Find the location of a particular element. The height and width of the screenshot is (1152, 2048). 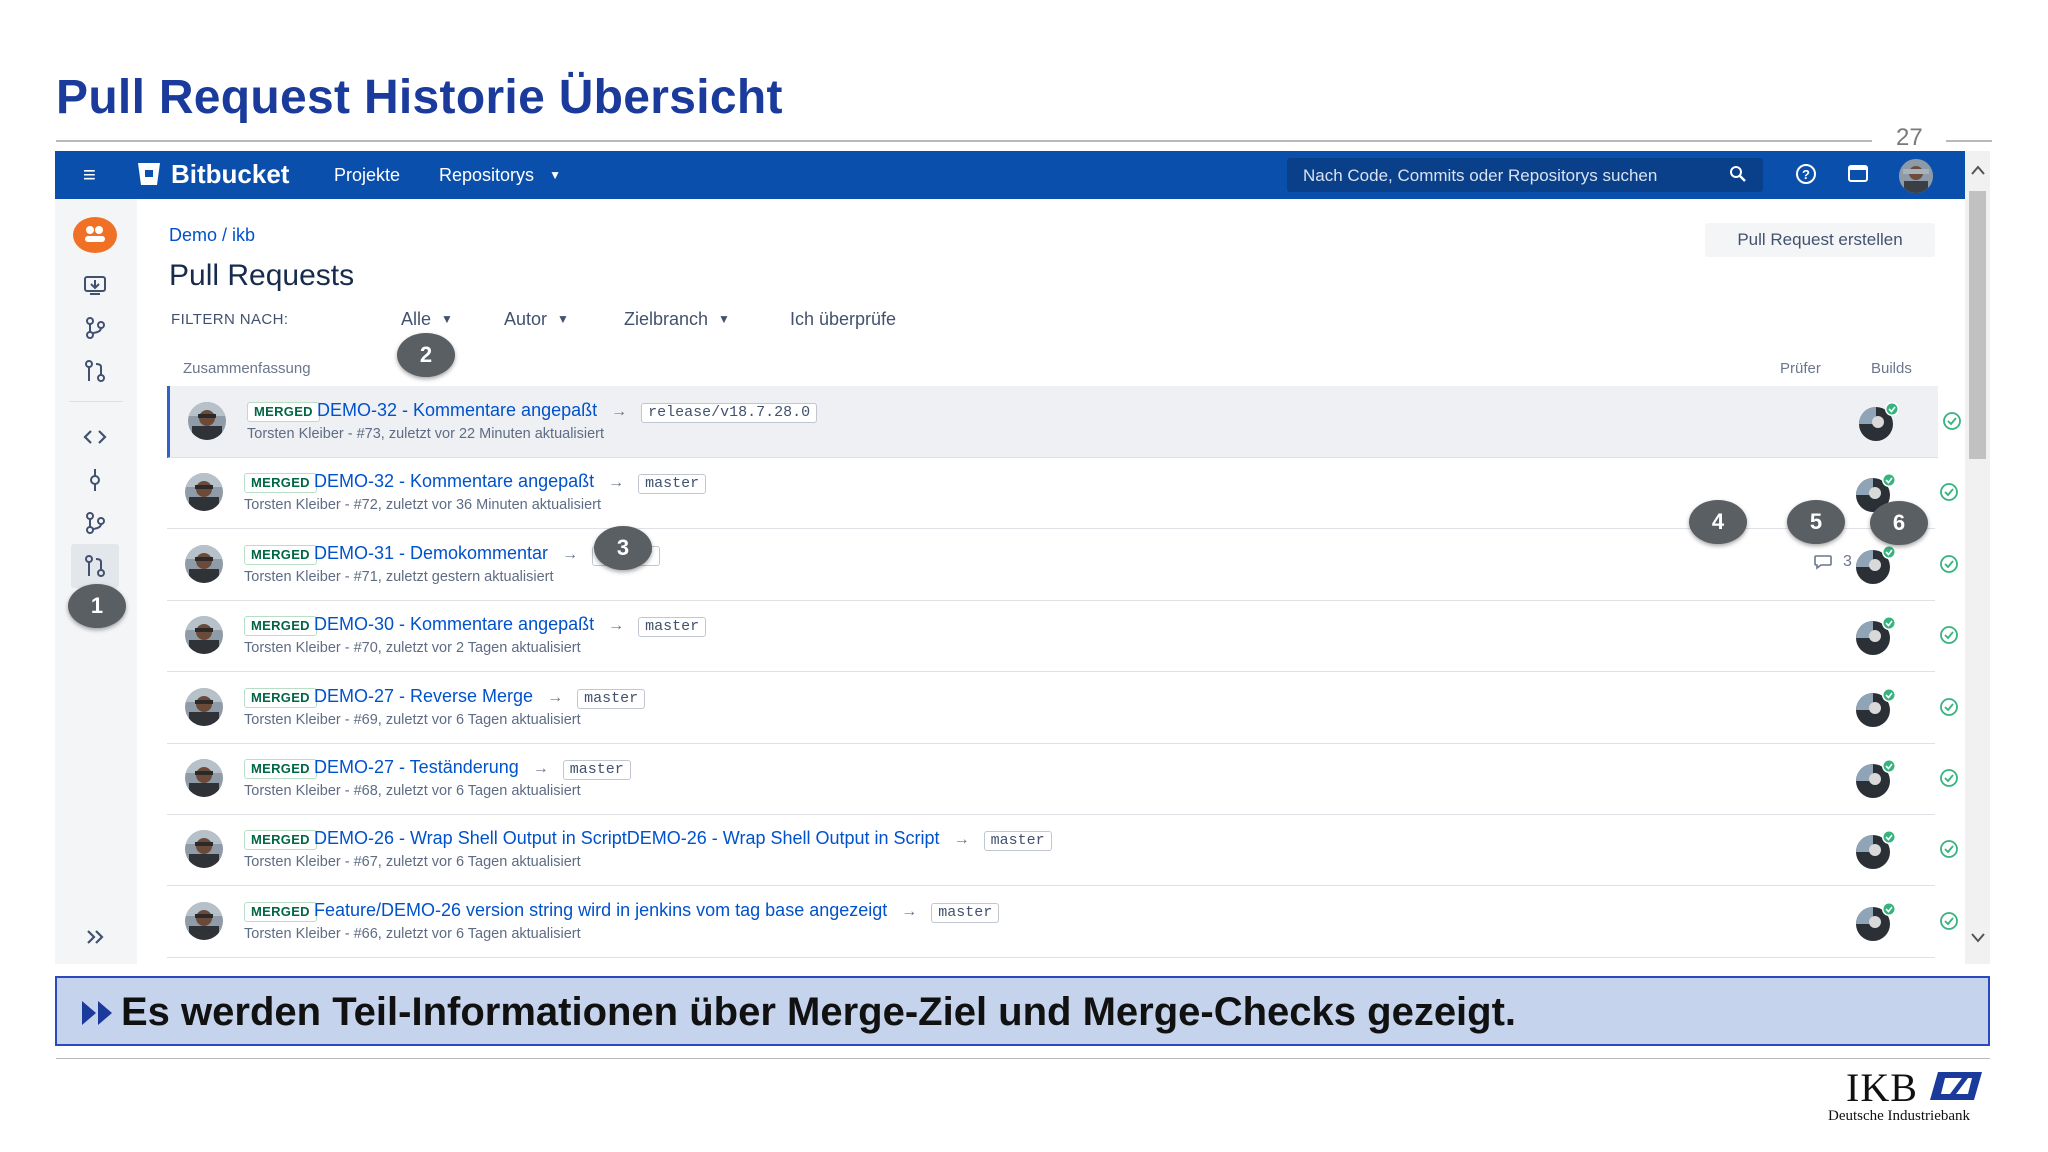

arrow-right-icon: → is located at coordinates (619, 411).